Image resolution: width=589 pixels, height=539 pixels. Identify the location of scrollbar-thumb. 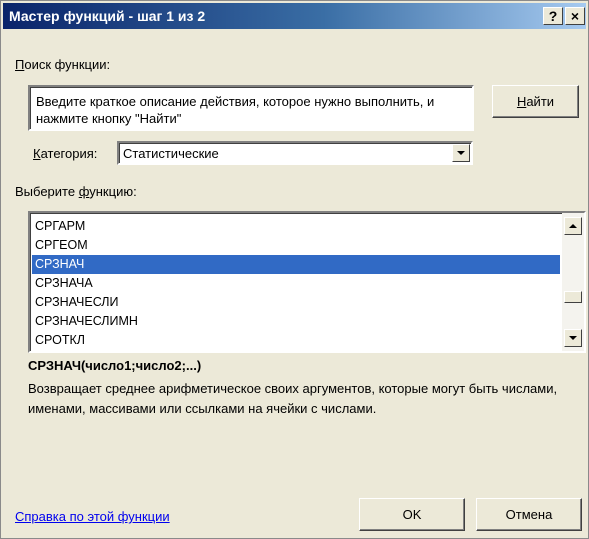
(573, 297).